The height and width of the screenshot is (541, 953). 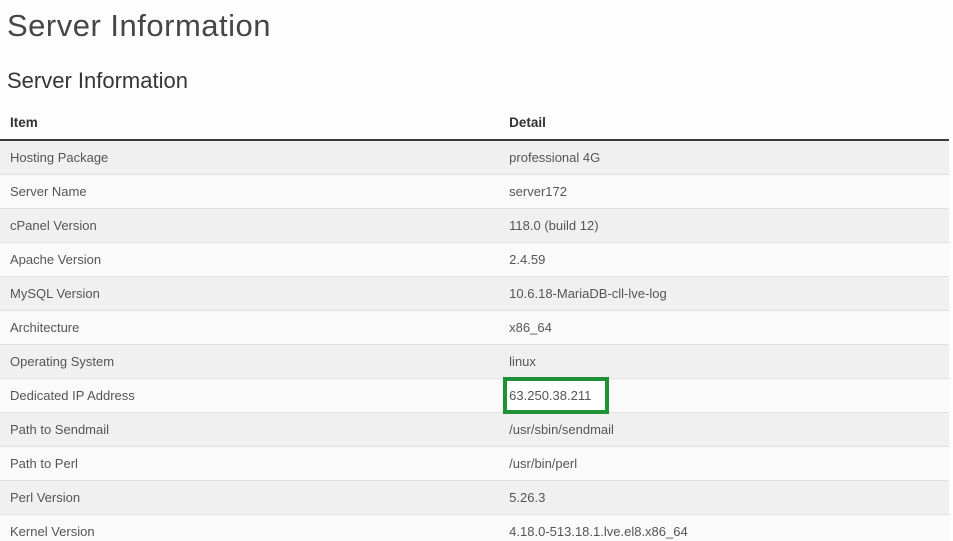 What do you see at coordinates (724, 191) in the screenshot?
I see `detail-cell: server172` at bounding box center [724, 191].